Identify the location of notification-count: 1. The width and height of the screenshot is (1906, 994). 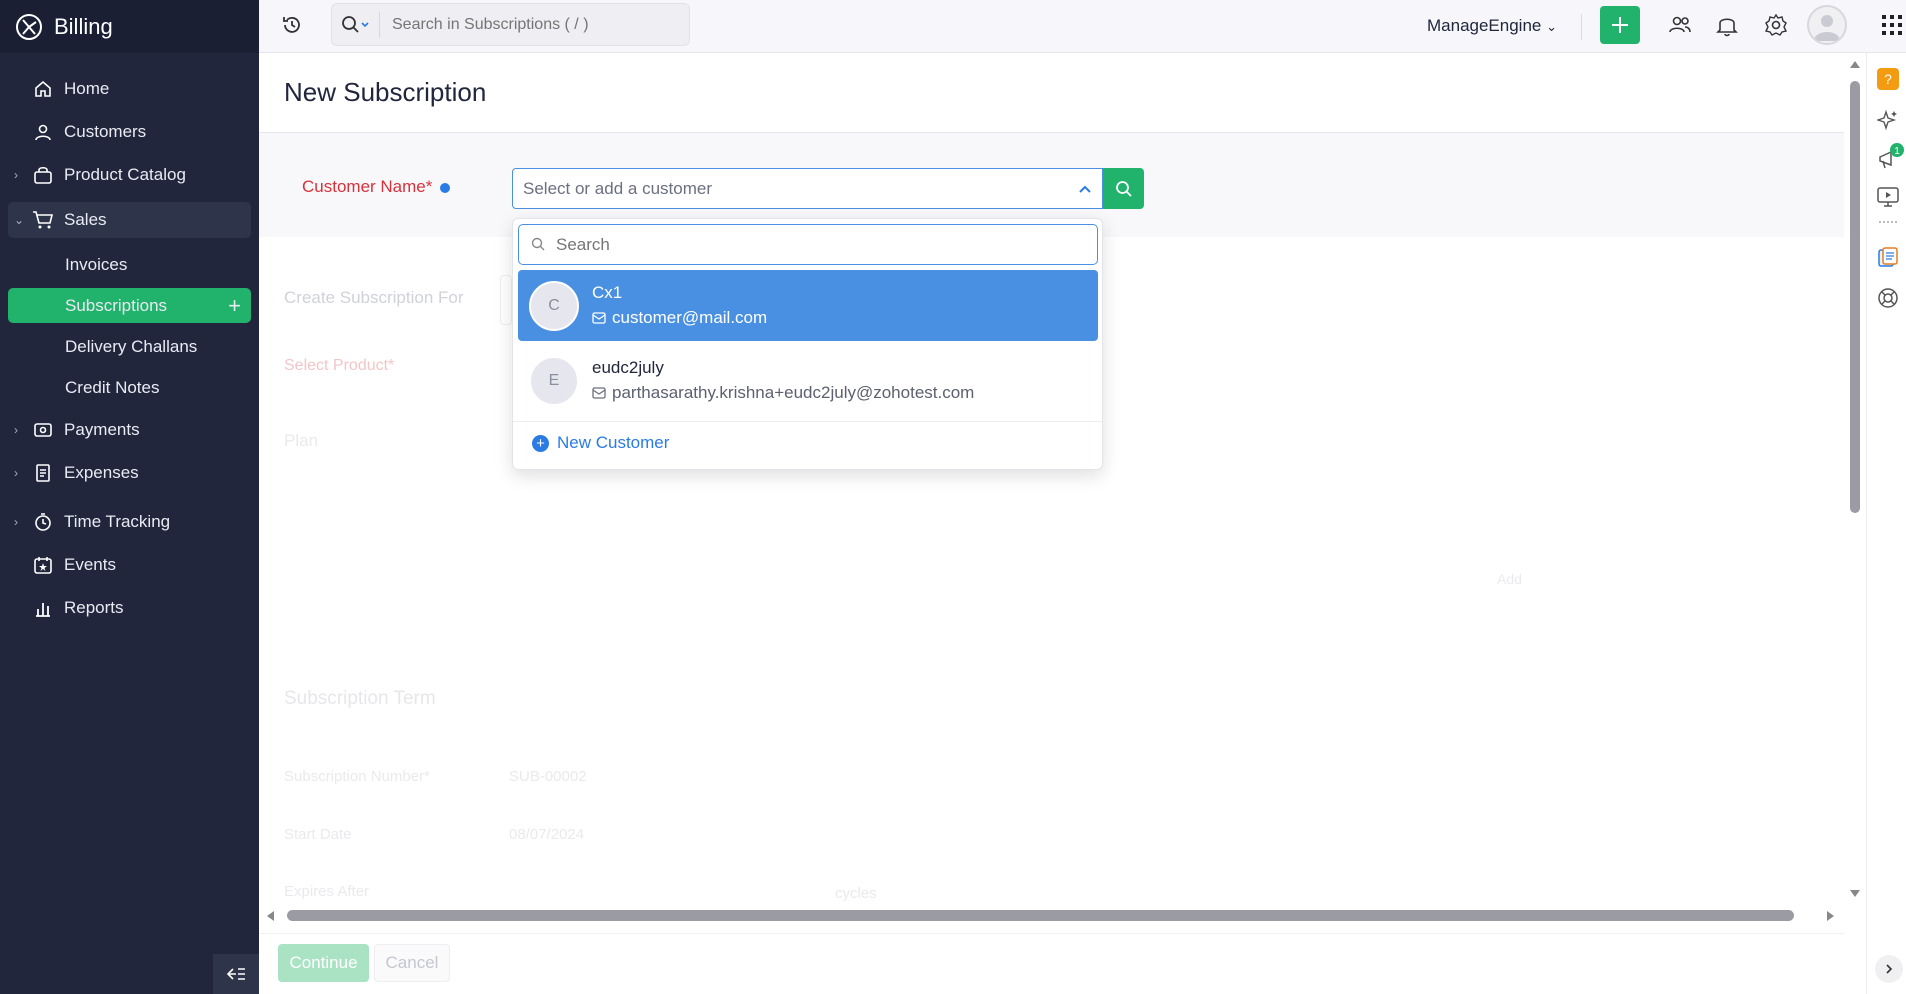
(1897, 151).